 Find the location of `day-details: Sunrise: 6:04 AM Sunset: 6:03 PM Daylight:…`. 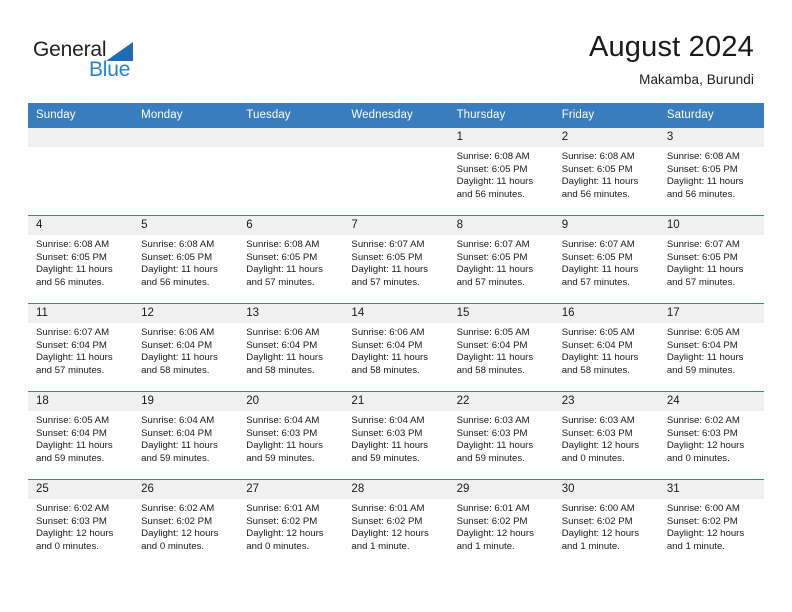

day-details: Sunrise: 6:04 AM Sunset: 6:03 PM Daylight:… is located at coordinates (395, 438).